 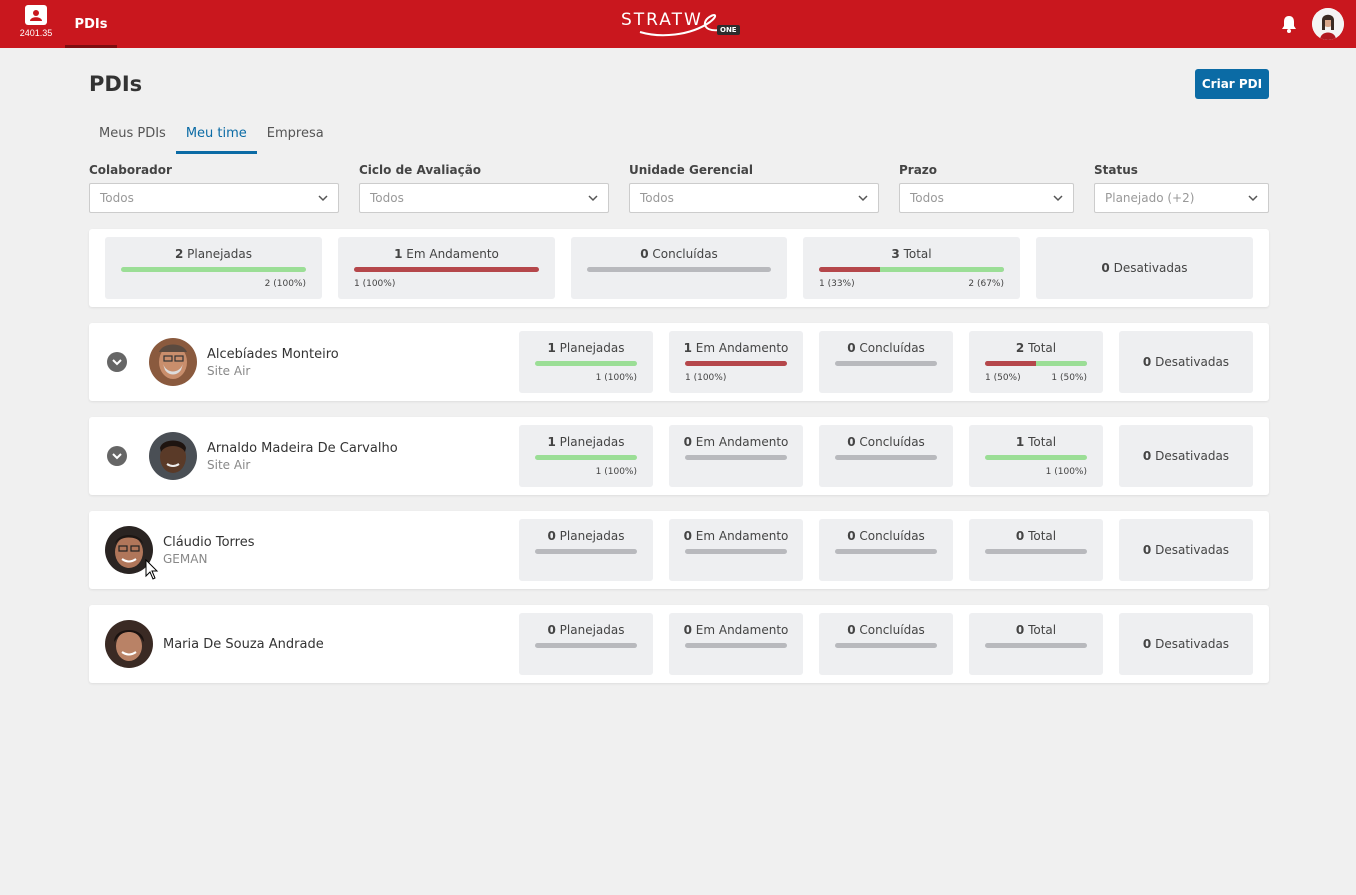 What do you see at coordinates (285, 284) in the screenshot?
I see `stat-percent: 2 (100%)` at bounding box center [285, 284].